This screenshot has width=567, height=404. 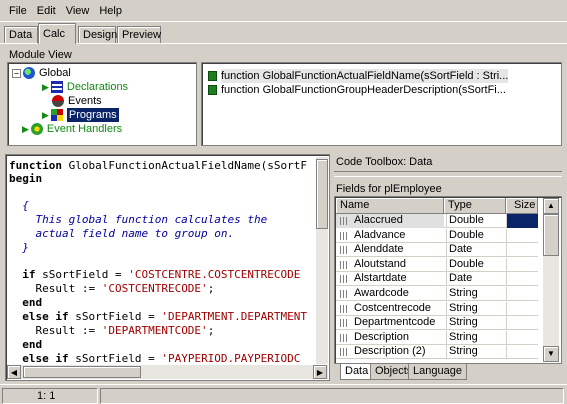 I want to click on field-name: Departmentcode, so click(x=395, y=322).